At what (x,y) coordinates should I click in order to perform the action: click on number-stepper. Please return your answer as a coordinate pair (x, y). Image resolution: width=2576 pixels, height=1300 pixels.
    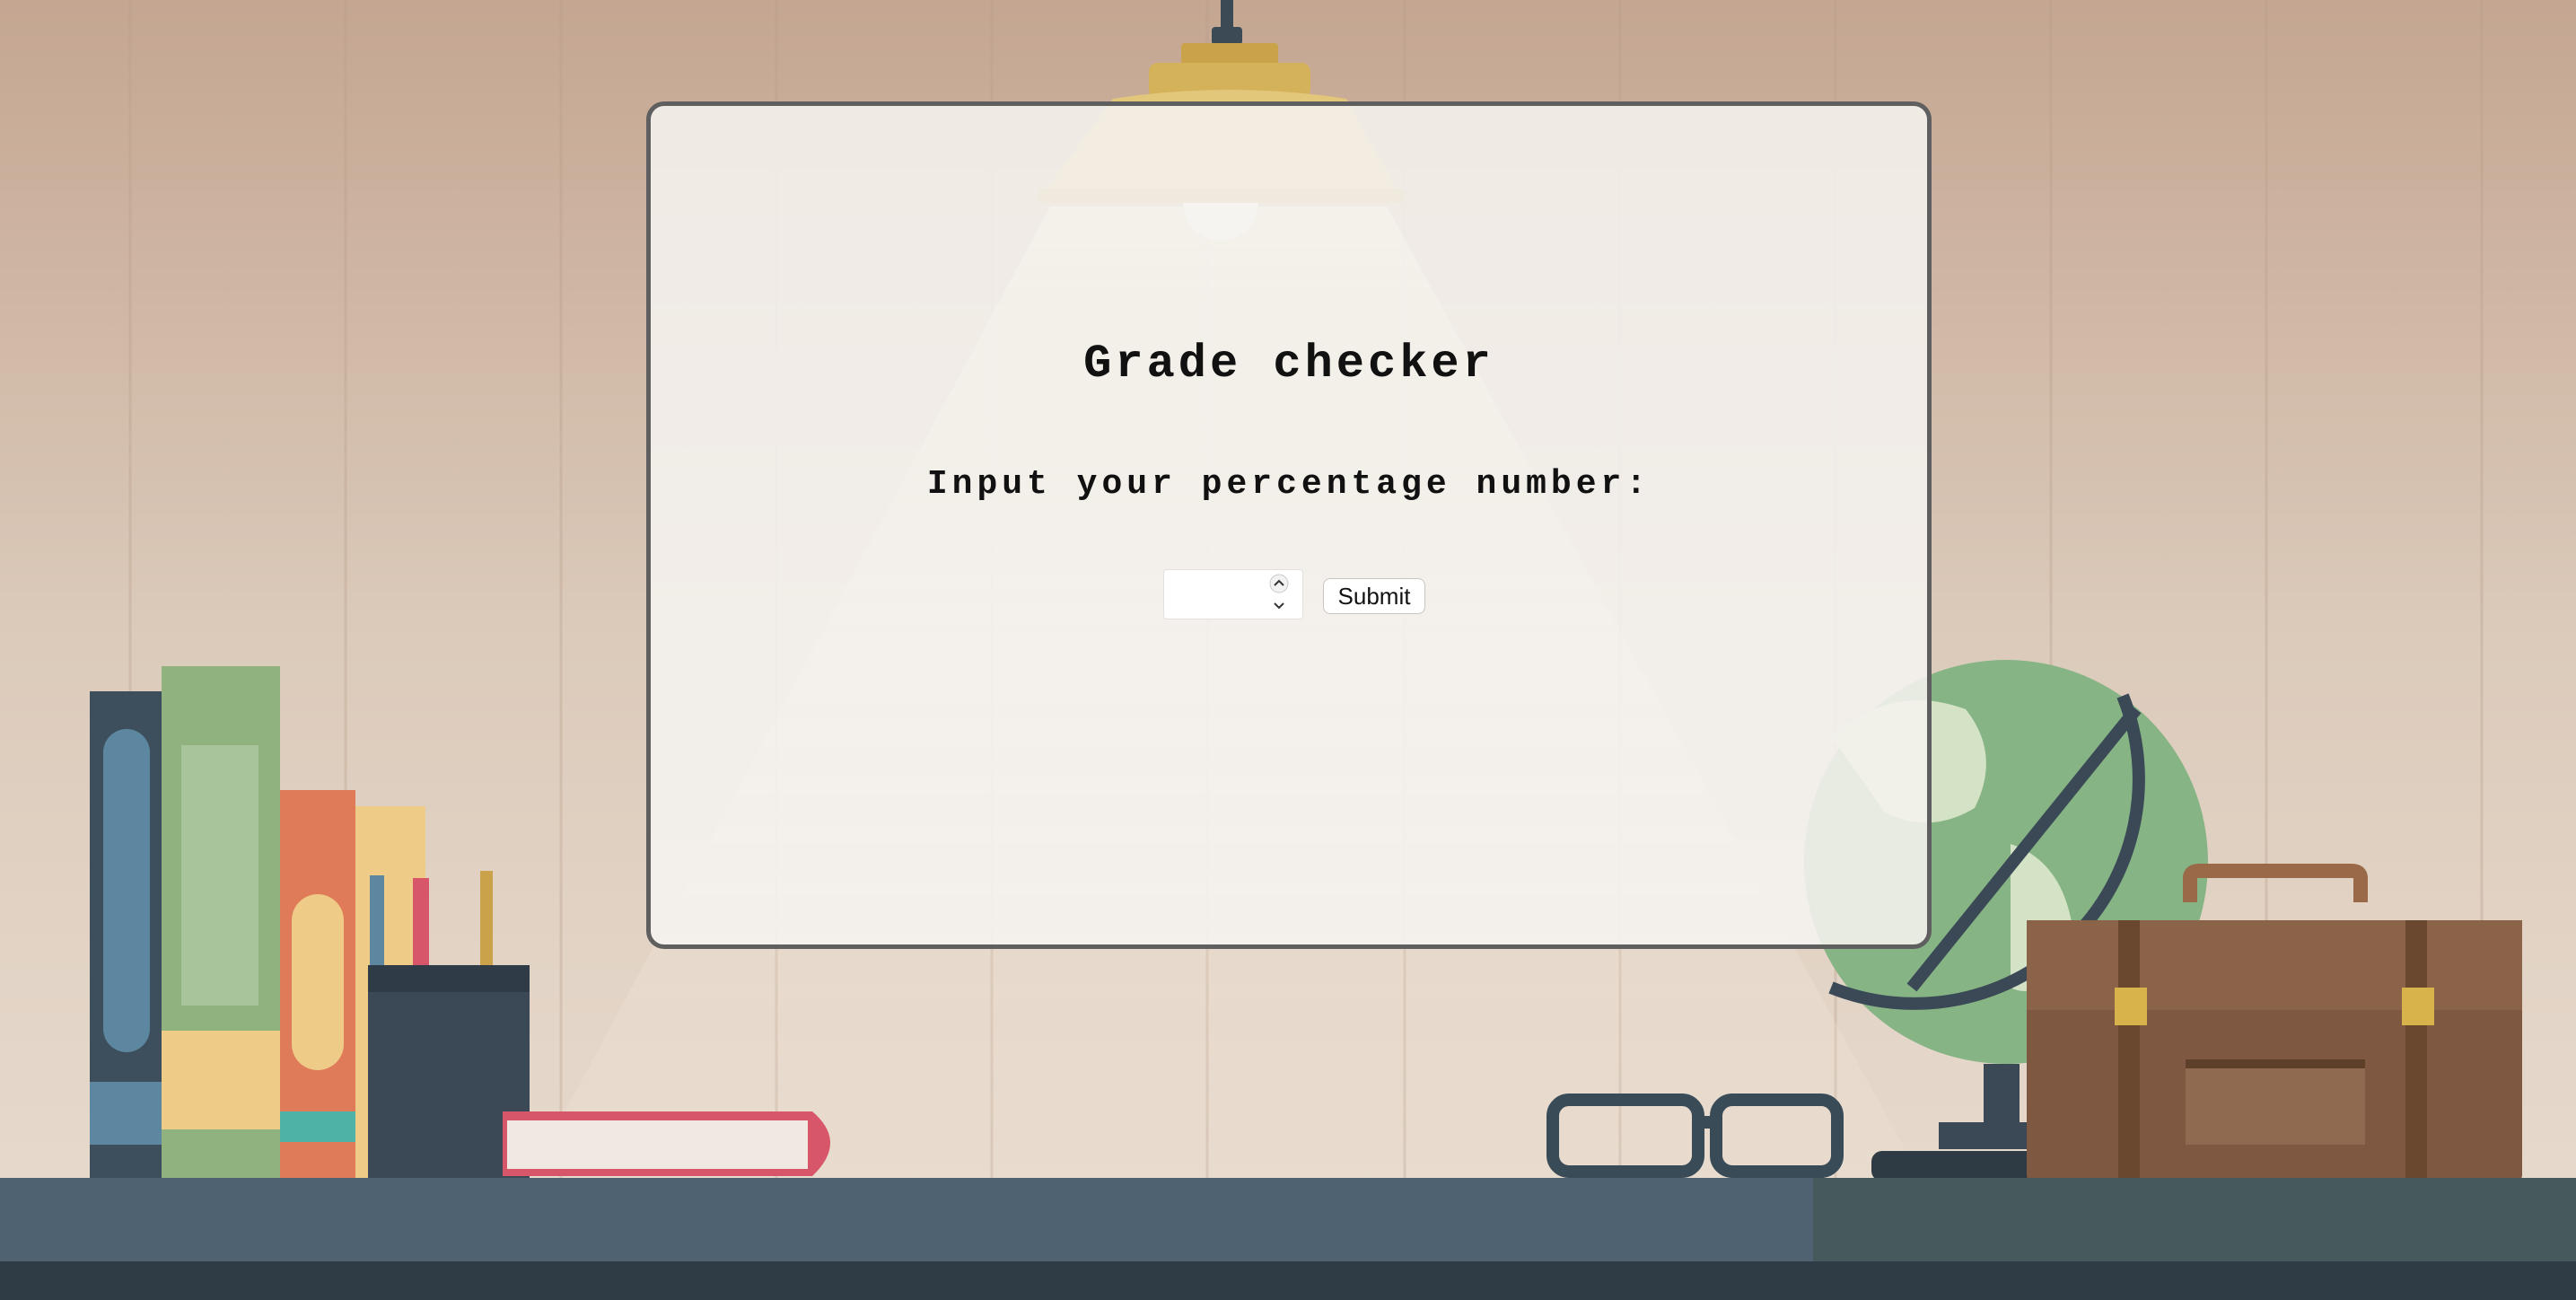
    Looking at the image, I should click on (1279, 594).